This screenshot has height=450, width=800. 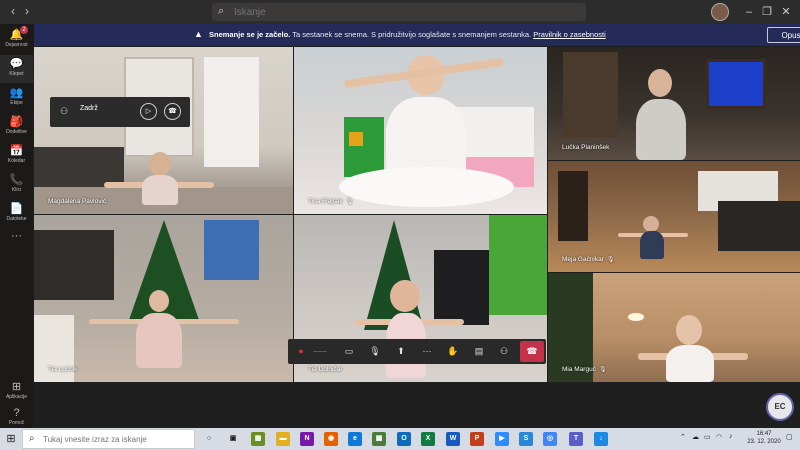 I want to click on outlook-icon: O, so click(x=404, y=439).